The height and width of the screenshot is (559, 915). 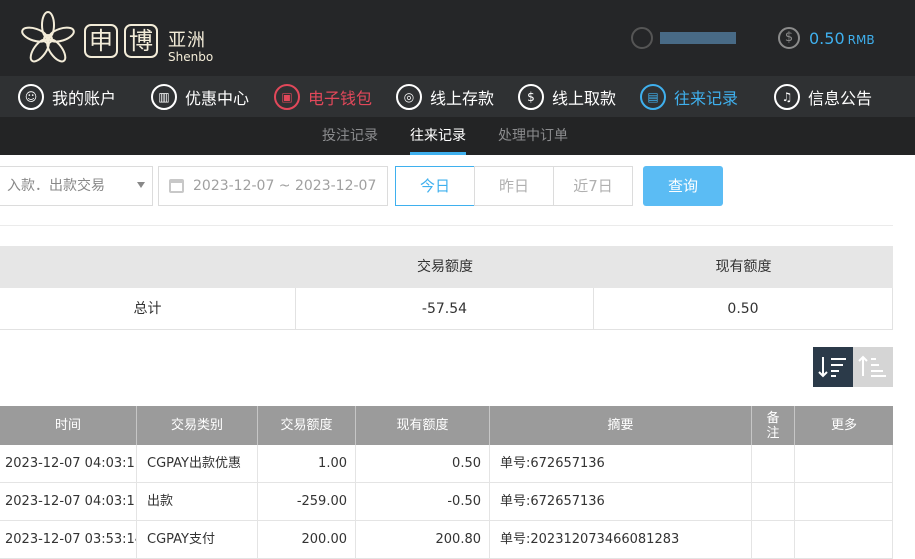 What do you see at coordinates (827, 38) in the screenshot?
I see `balance-amount: 0.50` at bounding box center [827, 38].